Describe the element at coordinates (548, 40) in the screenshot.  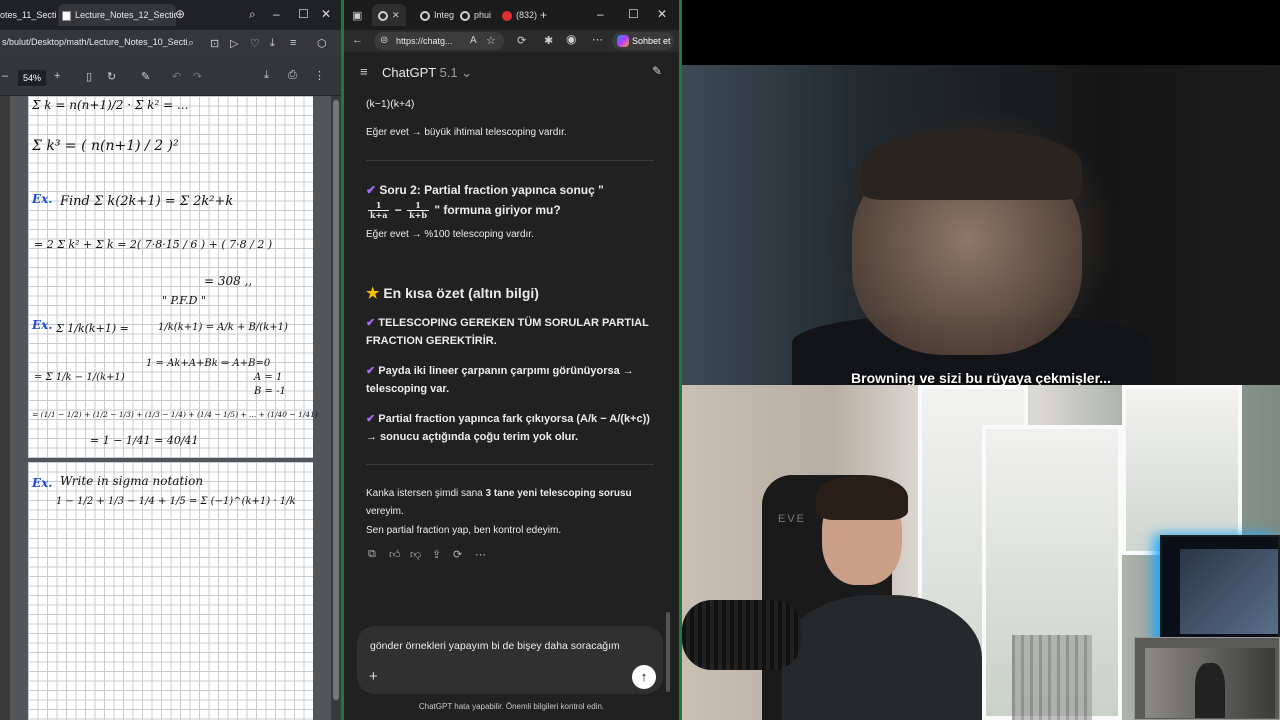
I see `extensions-icon: ✱` at that location.